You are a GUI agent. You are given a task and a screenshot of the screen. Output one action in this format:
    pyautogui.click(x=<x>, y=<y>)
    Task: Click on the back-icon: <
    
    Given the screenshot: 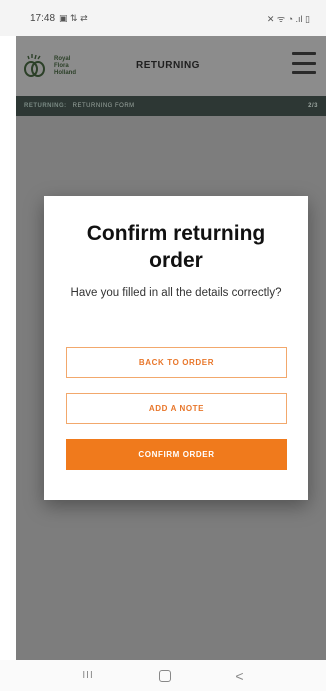 What is the action you would take?
    pyautogui.click(x=239, y=676)
    